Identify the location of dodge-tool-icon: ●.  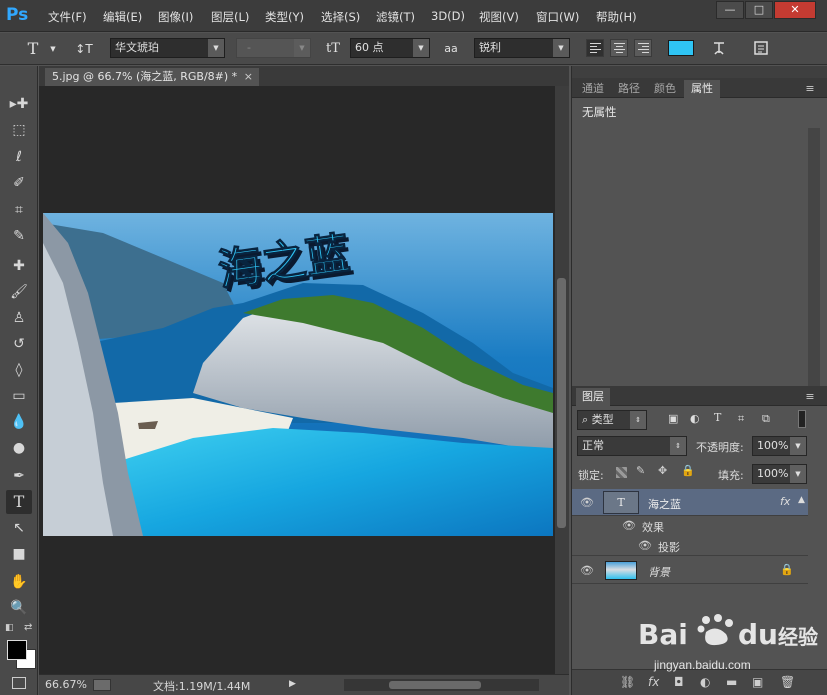
(19, 448).